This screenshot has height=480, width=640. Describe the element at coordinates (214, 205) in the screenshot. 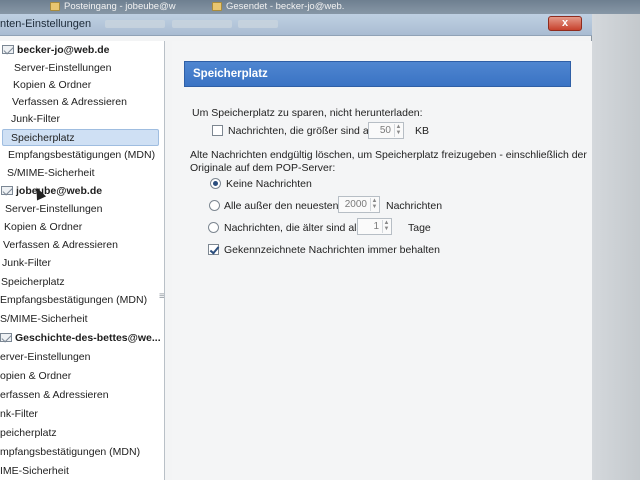

I see `radio-alle-ausser` at that location.